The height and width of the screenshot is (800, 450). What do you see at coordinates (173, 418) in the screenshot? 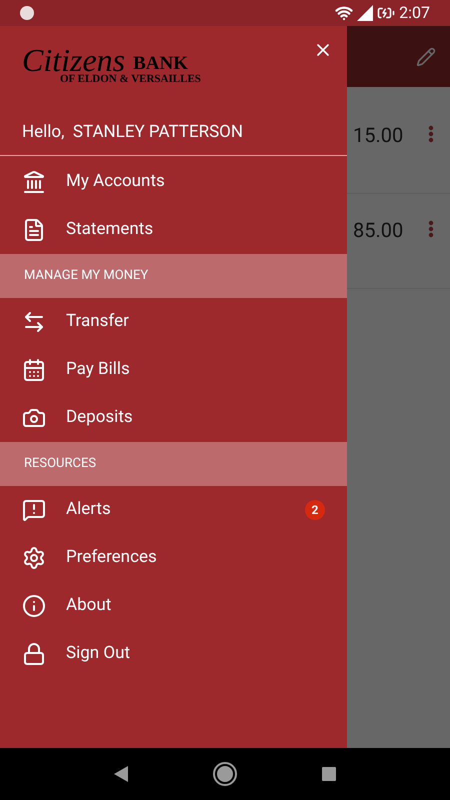
I see `menu-item: Deposits` at bounding box center [173, 418].